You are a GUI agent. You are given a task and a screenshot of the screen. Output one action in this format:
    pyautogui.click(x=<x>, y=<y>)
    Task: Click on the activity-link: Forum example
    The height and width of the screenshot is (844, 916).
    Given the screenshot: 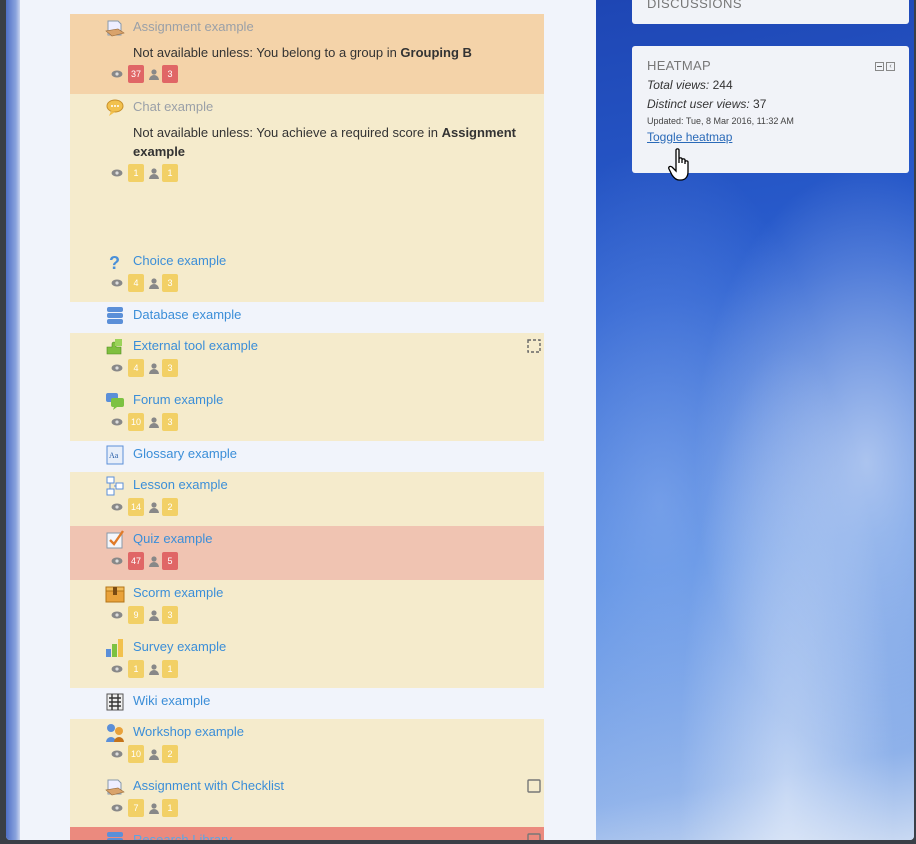 What is the action you would take?
    pyautogui.click(x=324, y=400)
    